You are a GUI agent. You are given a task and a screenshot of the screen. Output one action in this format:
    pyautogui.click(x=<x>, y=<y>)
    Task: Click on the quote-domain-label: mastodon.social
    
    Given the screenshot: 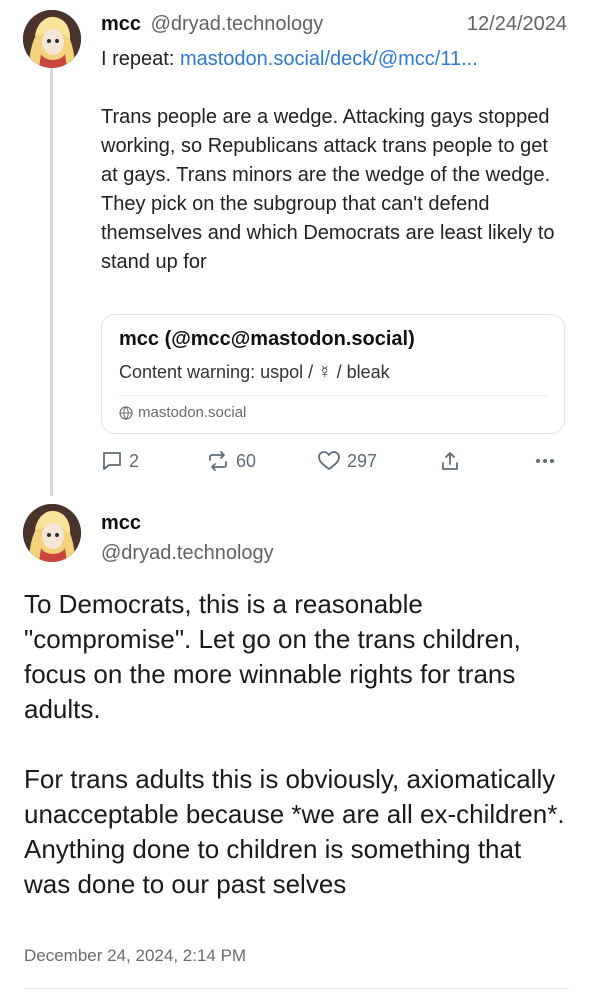 What is the action you would take?
    pyautogui.click(x=192, y=412)
    